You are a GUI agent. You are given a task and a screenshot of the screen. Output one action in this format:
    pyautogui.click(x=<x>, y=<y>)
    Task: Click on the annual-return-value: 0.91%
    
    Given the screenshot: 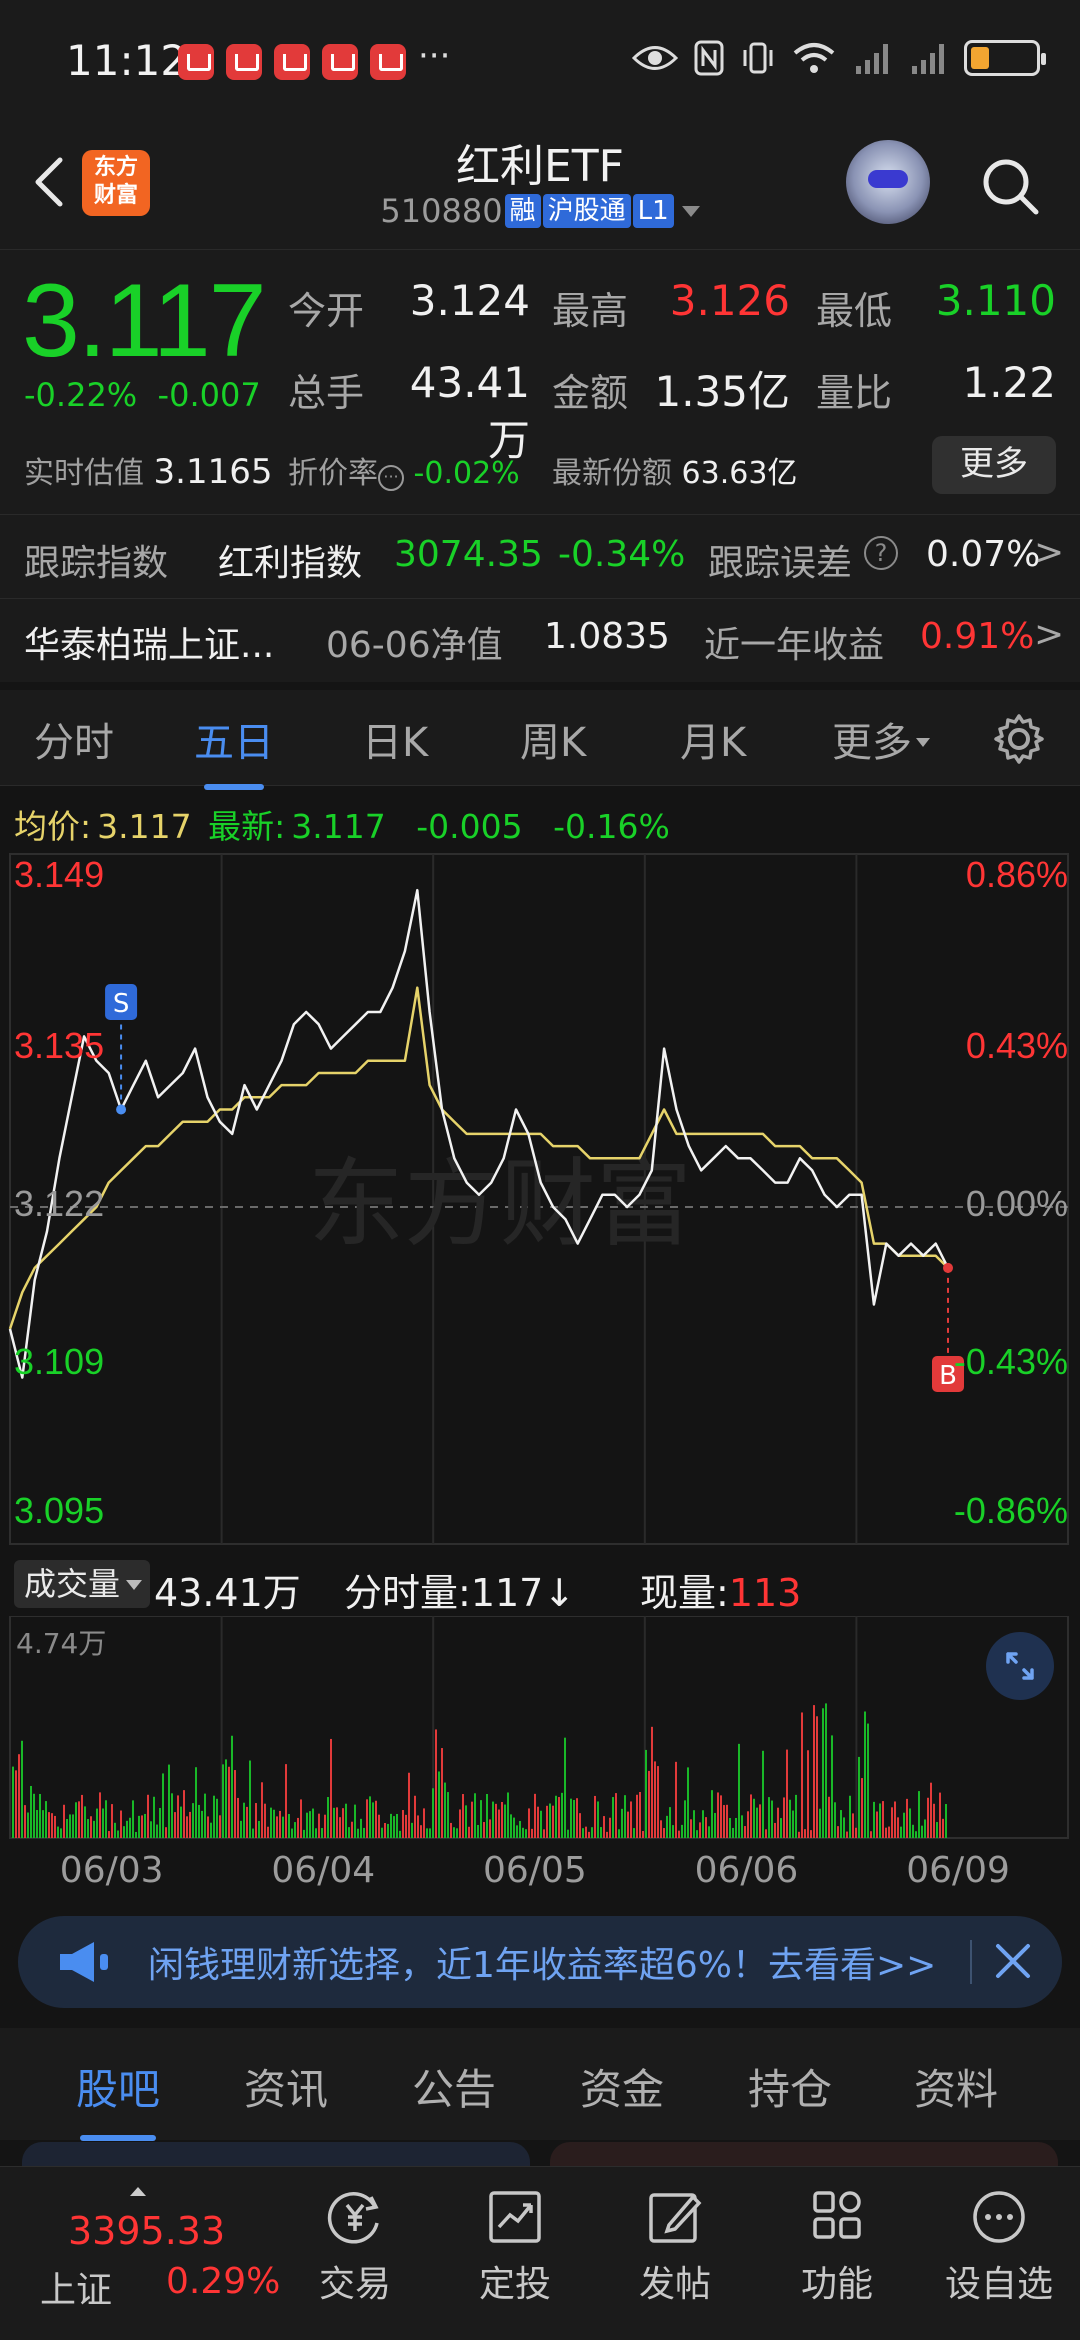 What is the action you would take?
    pyautogui.click(x=977, y=636)
    